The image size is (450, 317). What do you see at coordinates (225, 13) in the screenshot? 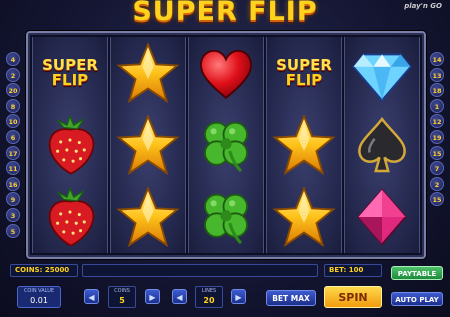
I see `game-title: SUPER FLIP` at bounding box center [225, 13].